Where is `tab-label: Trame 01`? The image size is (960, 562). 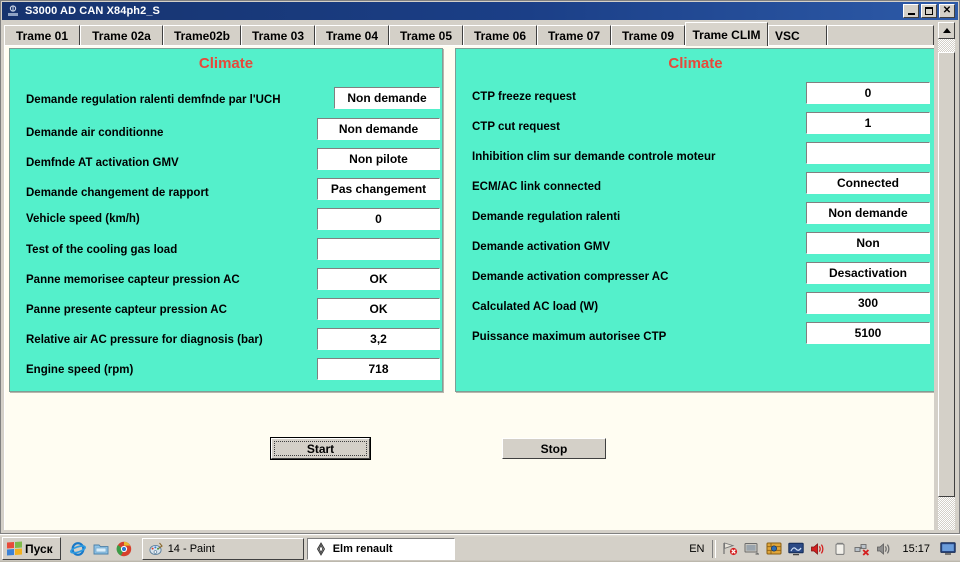 tab-label: Trame 01 is located at coordinates (42, 35).